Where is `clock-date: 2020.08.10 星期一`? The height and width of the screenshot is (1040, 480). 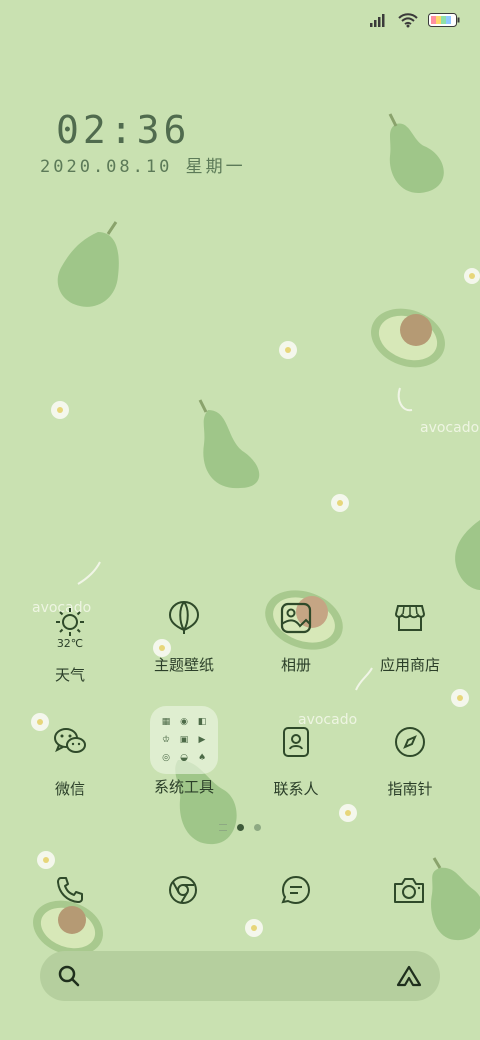 clock-date: 2020.08.10 星期一 is located at coordinates (143, 167).